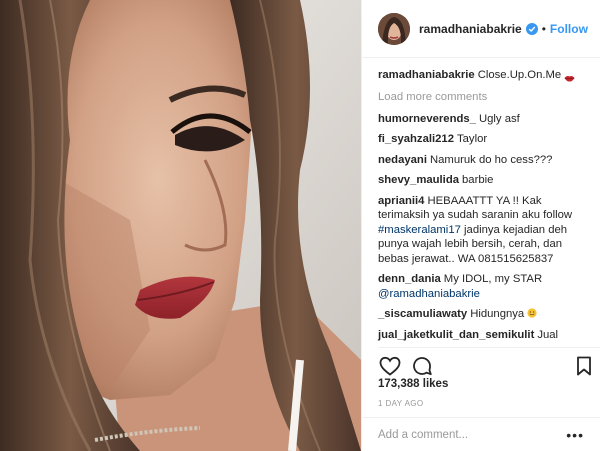  What do you see at coordinates (429, 294) in the screenshot?
I see `comment-mention: @ramadhaniabakrie` at bounding box center [429, 294].